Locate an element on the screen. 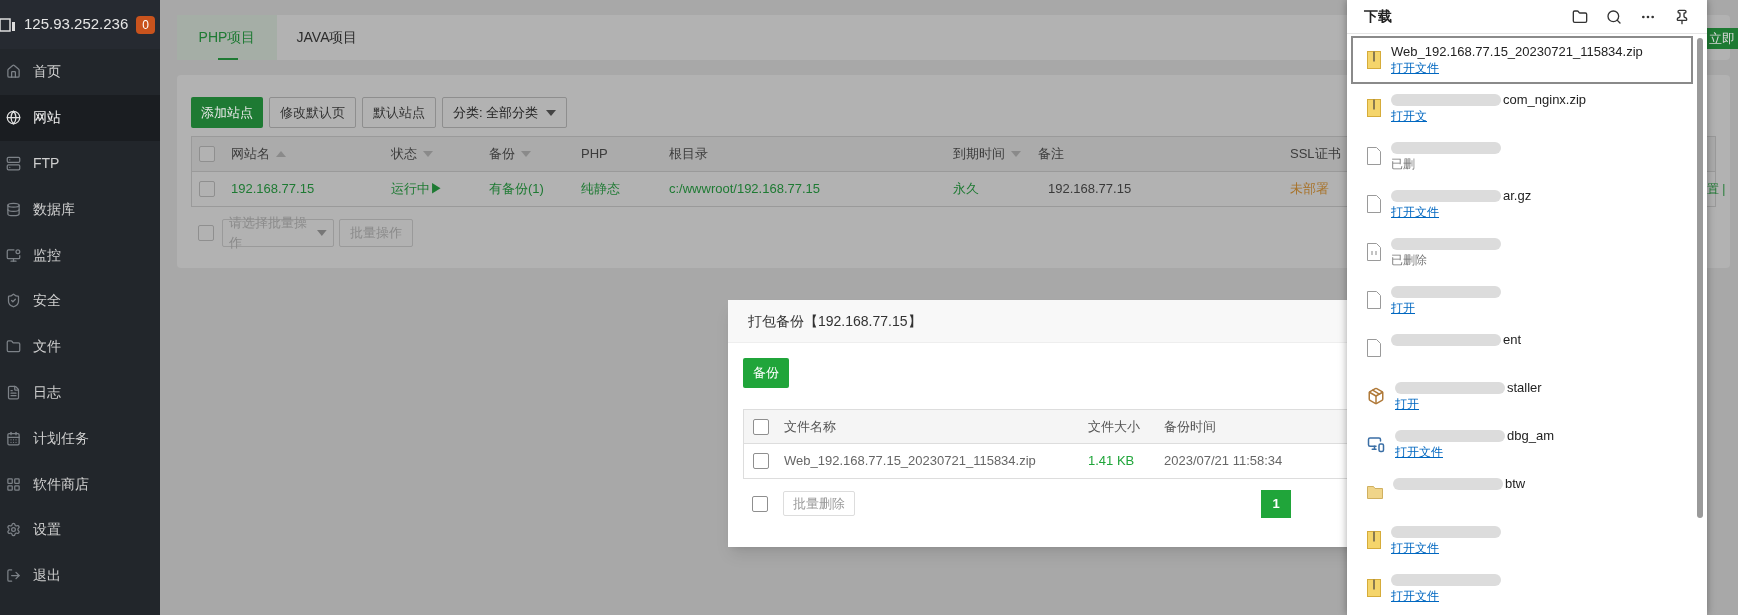 The height and width of the screenshot is (615, 1738). download-item: ent is located at coordinates (1522, 348).